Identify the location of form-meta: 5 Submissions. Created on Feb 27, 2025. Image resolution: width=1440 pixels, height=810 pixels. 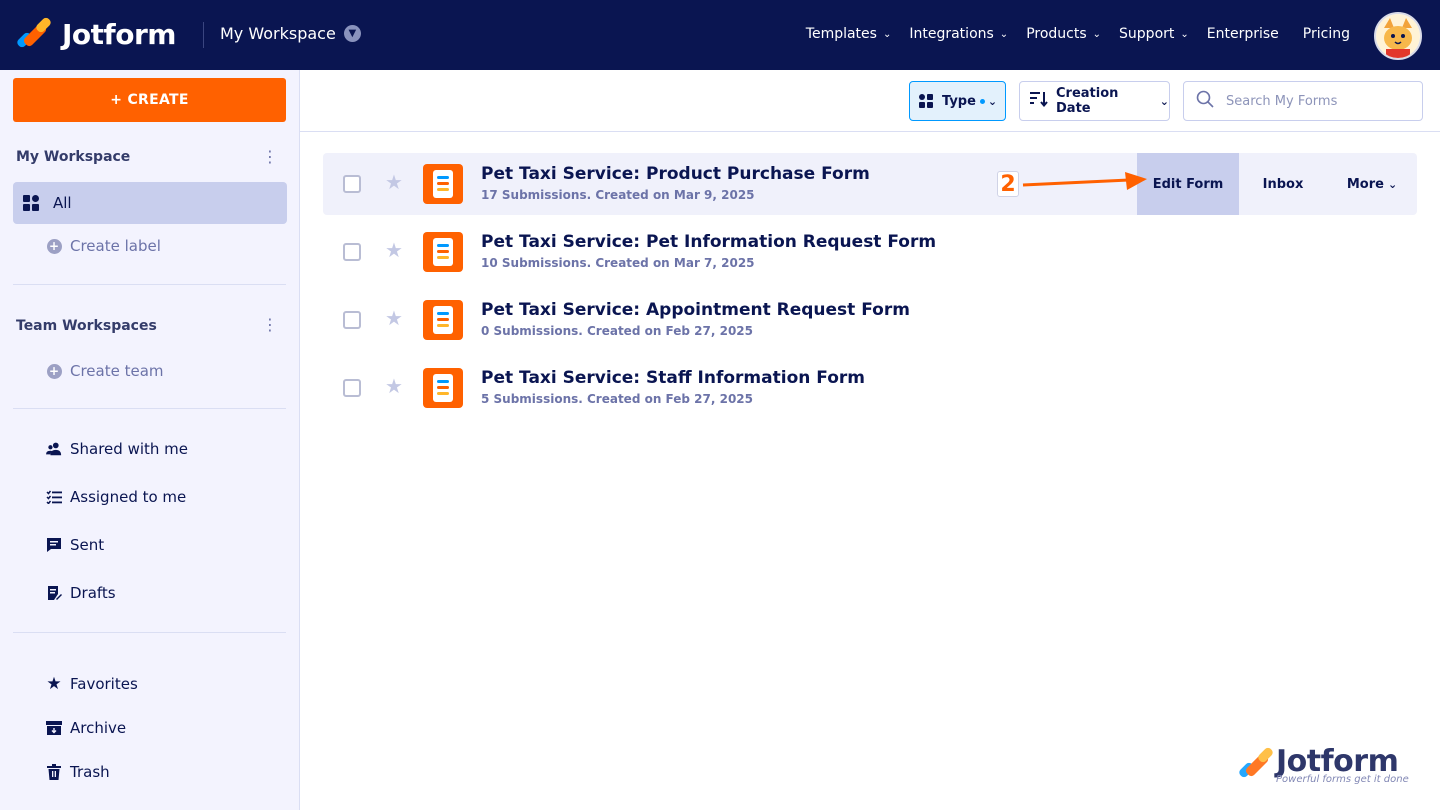
(617, 399).